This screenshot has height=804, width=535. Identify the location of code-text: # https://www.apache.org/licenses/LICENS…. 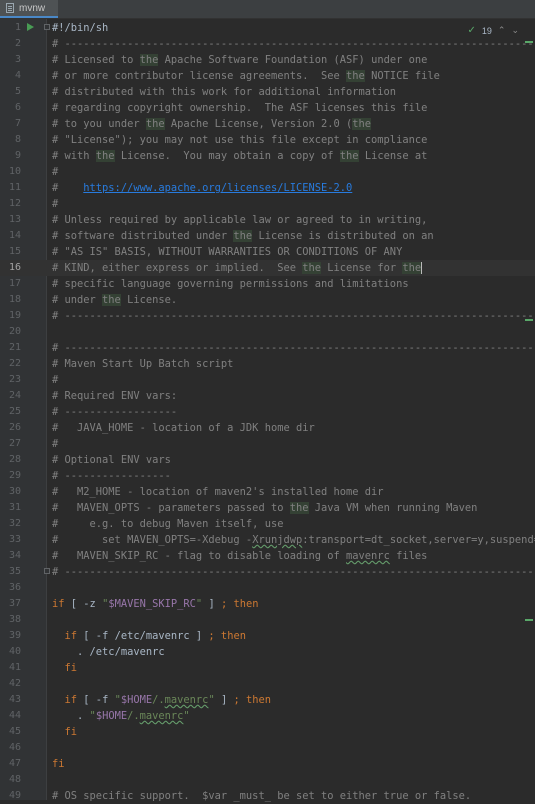
(202, 188).